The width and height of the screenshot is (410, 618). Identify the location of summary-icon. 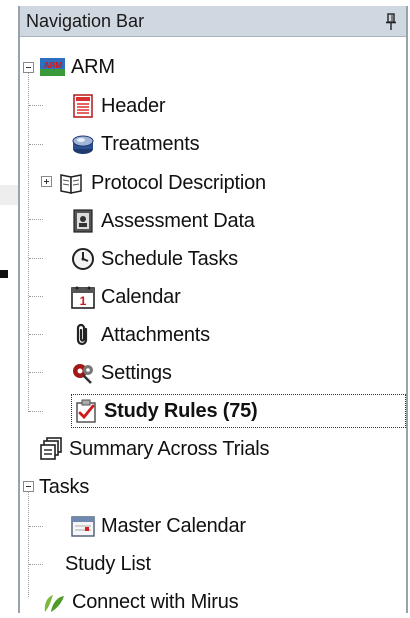
(51, 448).